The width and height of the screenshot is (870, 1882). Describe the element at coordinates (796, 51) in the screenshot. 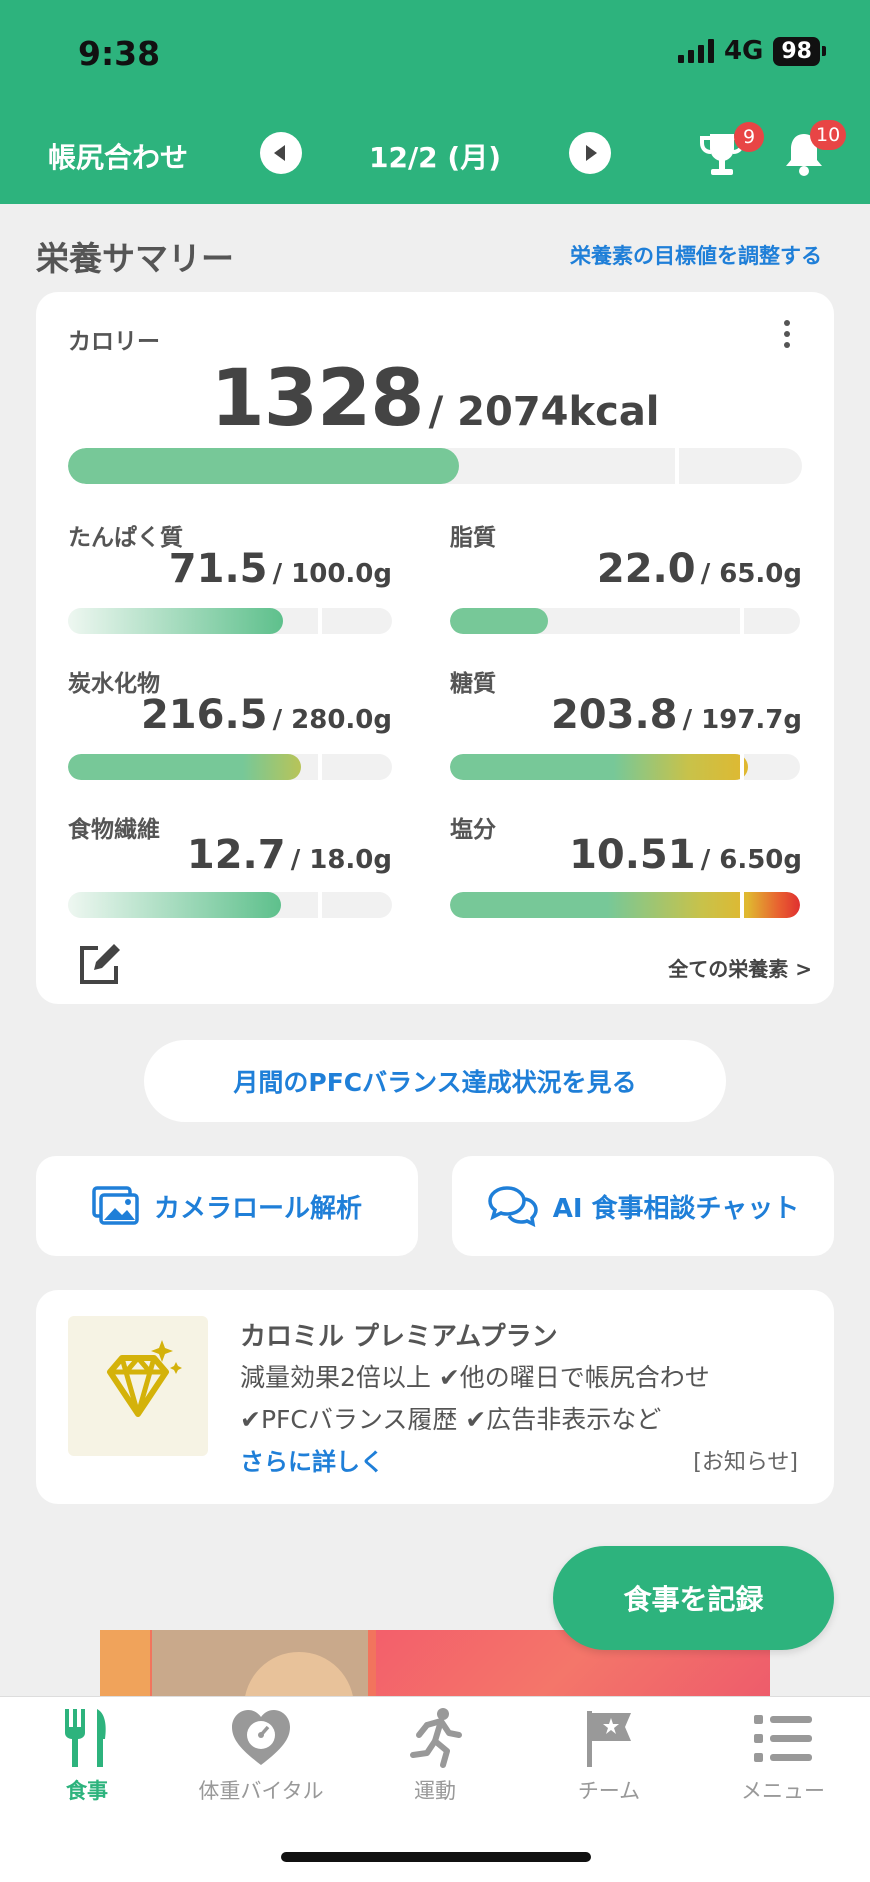

I see `battery-icon: 98` at that location.